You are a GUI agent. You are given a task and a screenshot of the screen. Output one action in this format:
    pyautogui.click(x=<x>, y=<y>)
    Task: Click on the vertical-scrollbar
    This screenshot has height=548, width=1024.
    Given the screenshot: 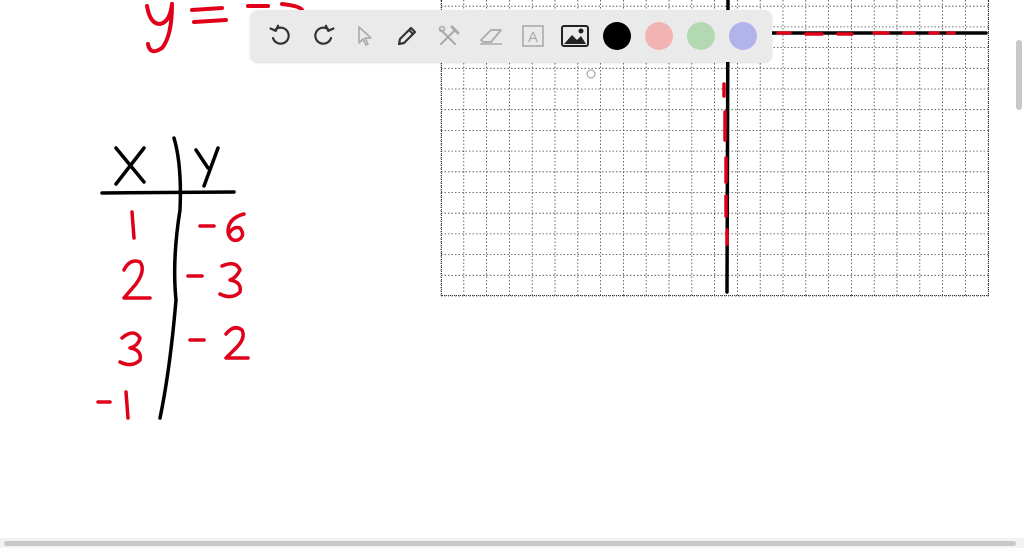 What is the action you would take?
    pyautogui.click(x=1019, y=75)
    